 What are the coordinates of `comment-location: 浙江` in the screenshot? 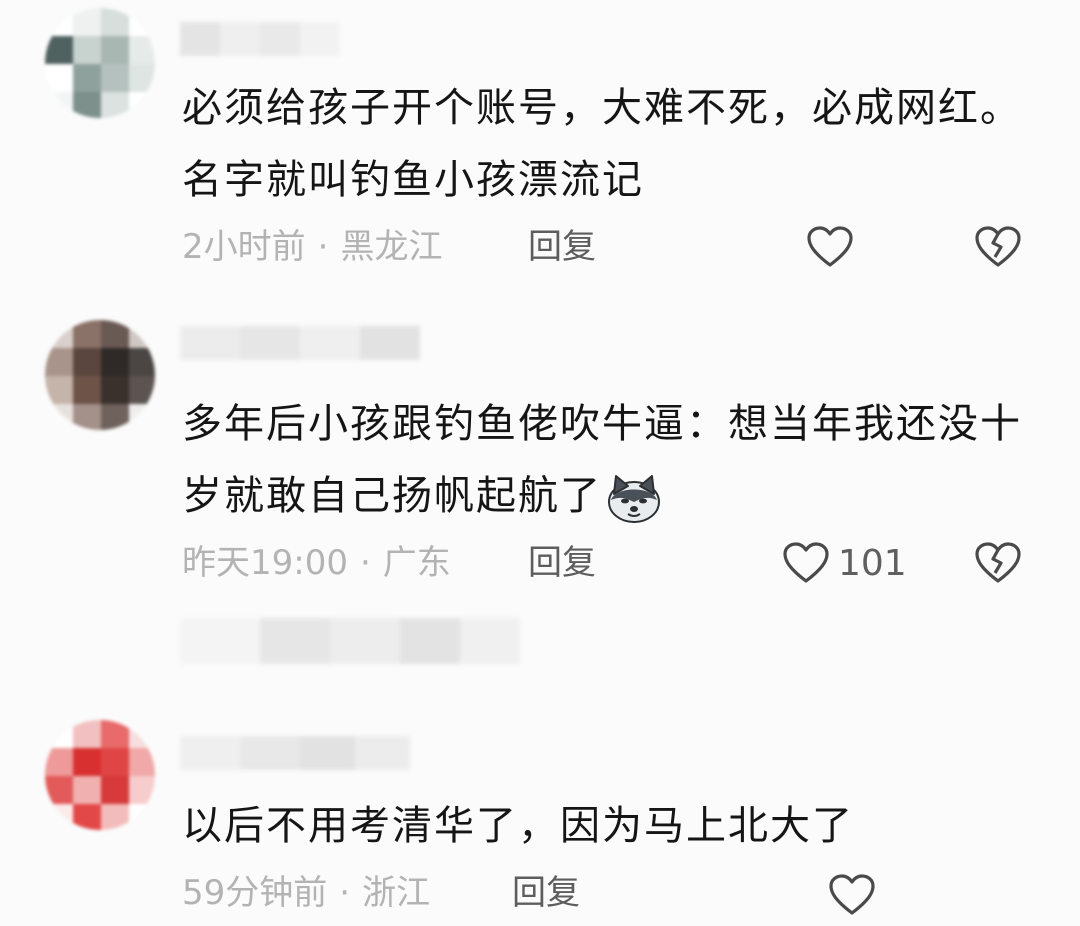 It's located at (396, 893).